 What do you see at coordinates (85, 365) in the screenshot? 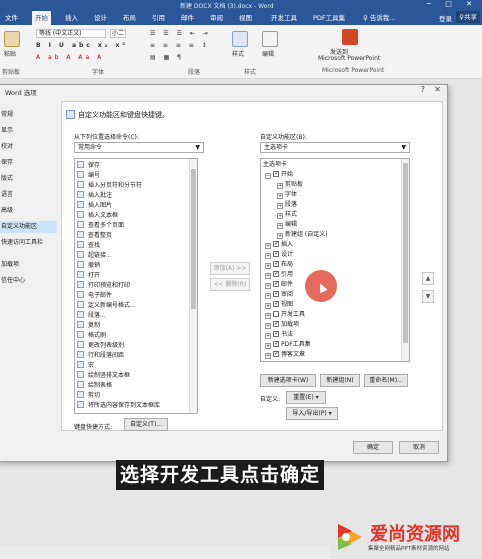
I see `command-item: 宏` at bounding box center [85, 365].